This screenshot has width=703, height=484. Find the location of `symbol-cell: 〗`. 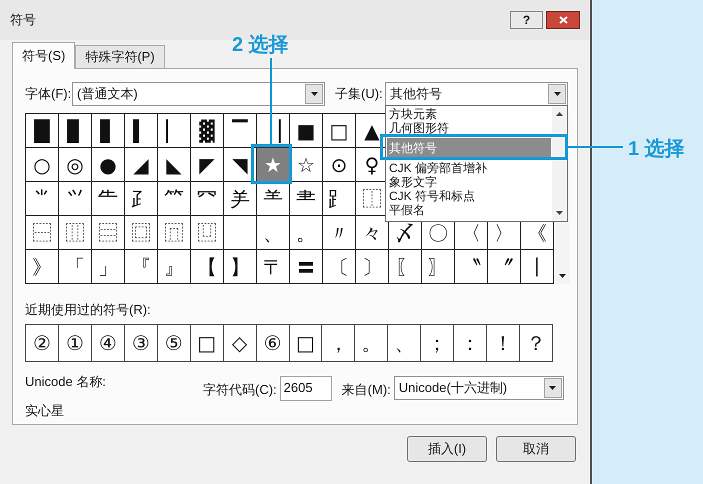

symbol-cell: 〗 is located at coordinates (438, 267).